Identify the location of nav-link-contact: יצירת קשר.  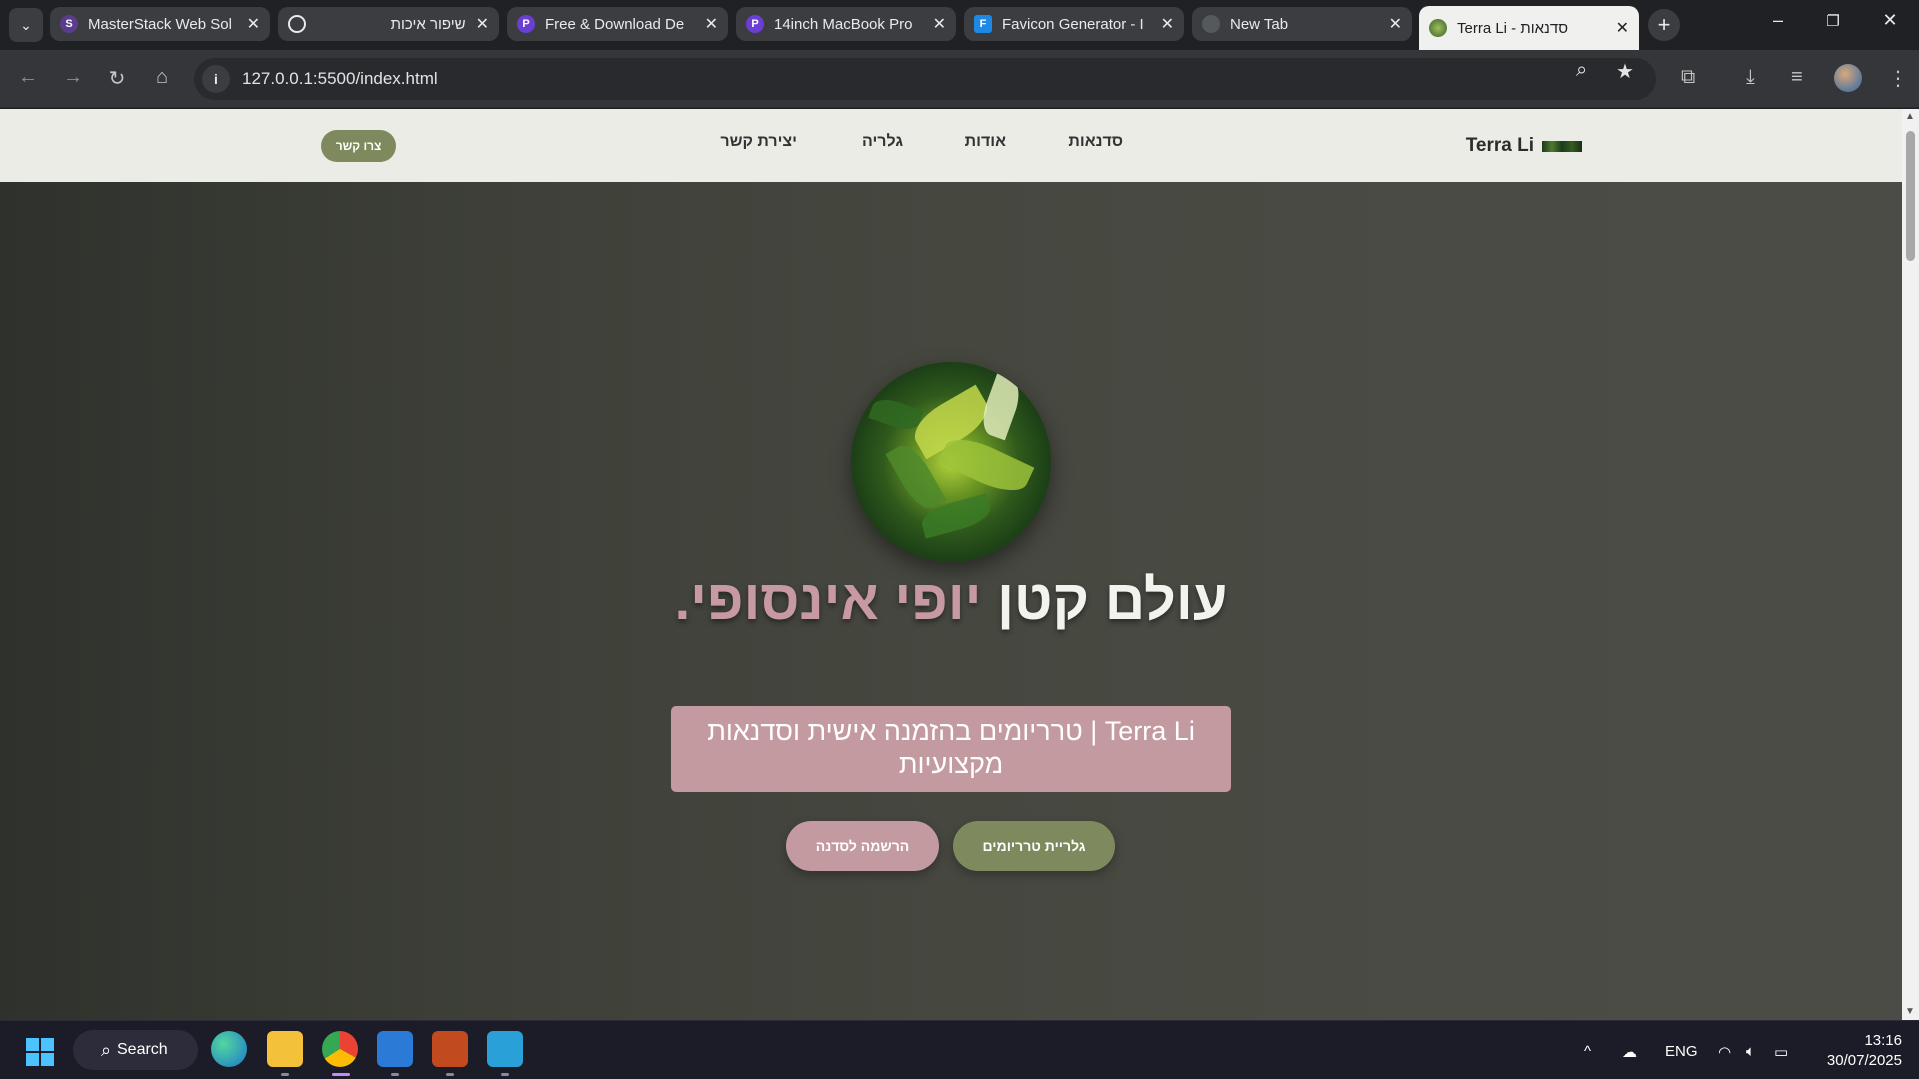
(758, 142).